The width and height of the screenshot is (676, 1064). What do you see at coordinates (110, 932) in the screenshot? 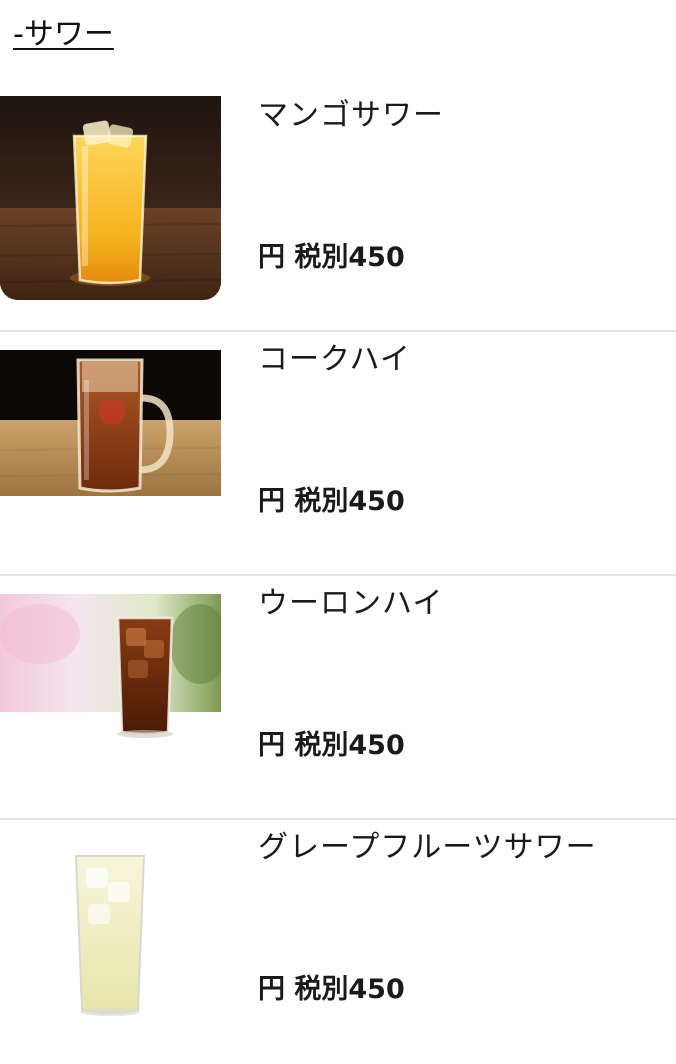
I see `grapefruit-sour-glass-photo` at bounding box center [110, 932].